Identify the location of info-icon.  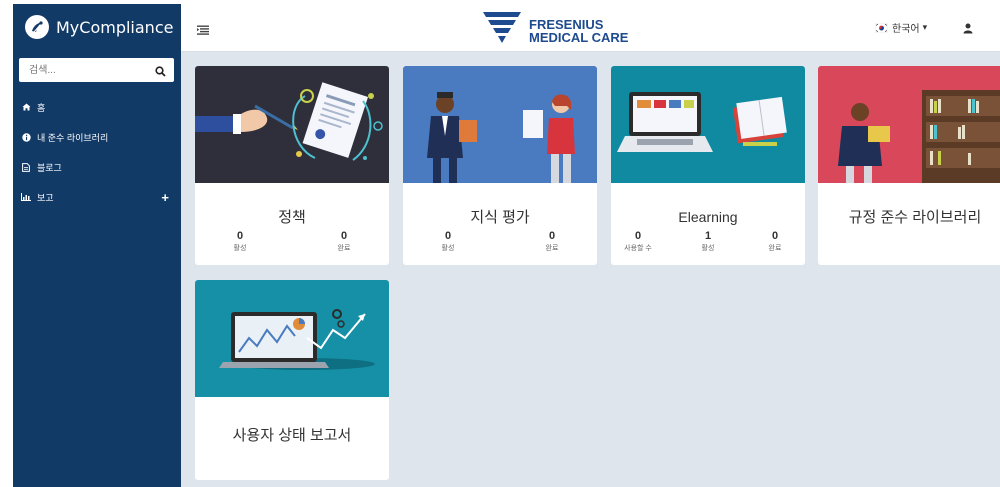
(26, 137).